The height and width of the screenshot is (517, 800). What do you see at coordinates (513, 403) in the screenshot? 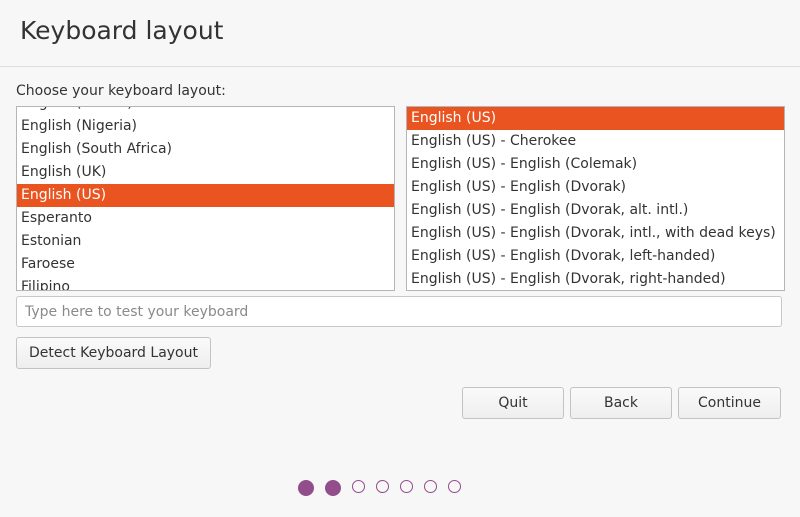
I see `quit-button: Quit` at bounding box center [513, 403].